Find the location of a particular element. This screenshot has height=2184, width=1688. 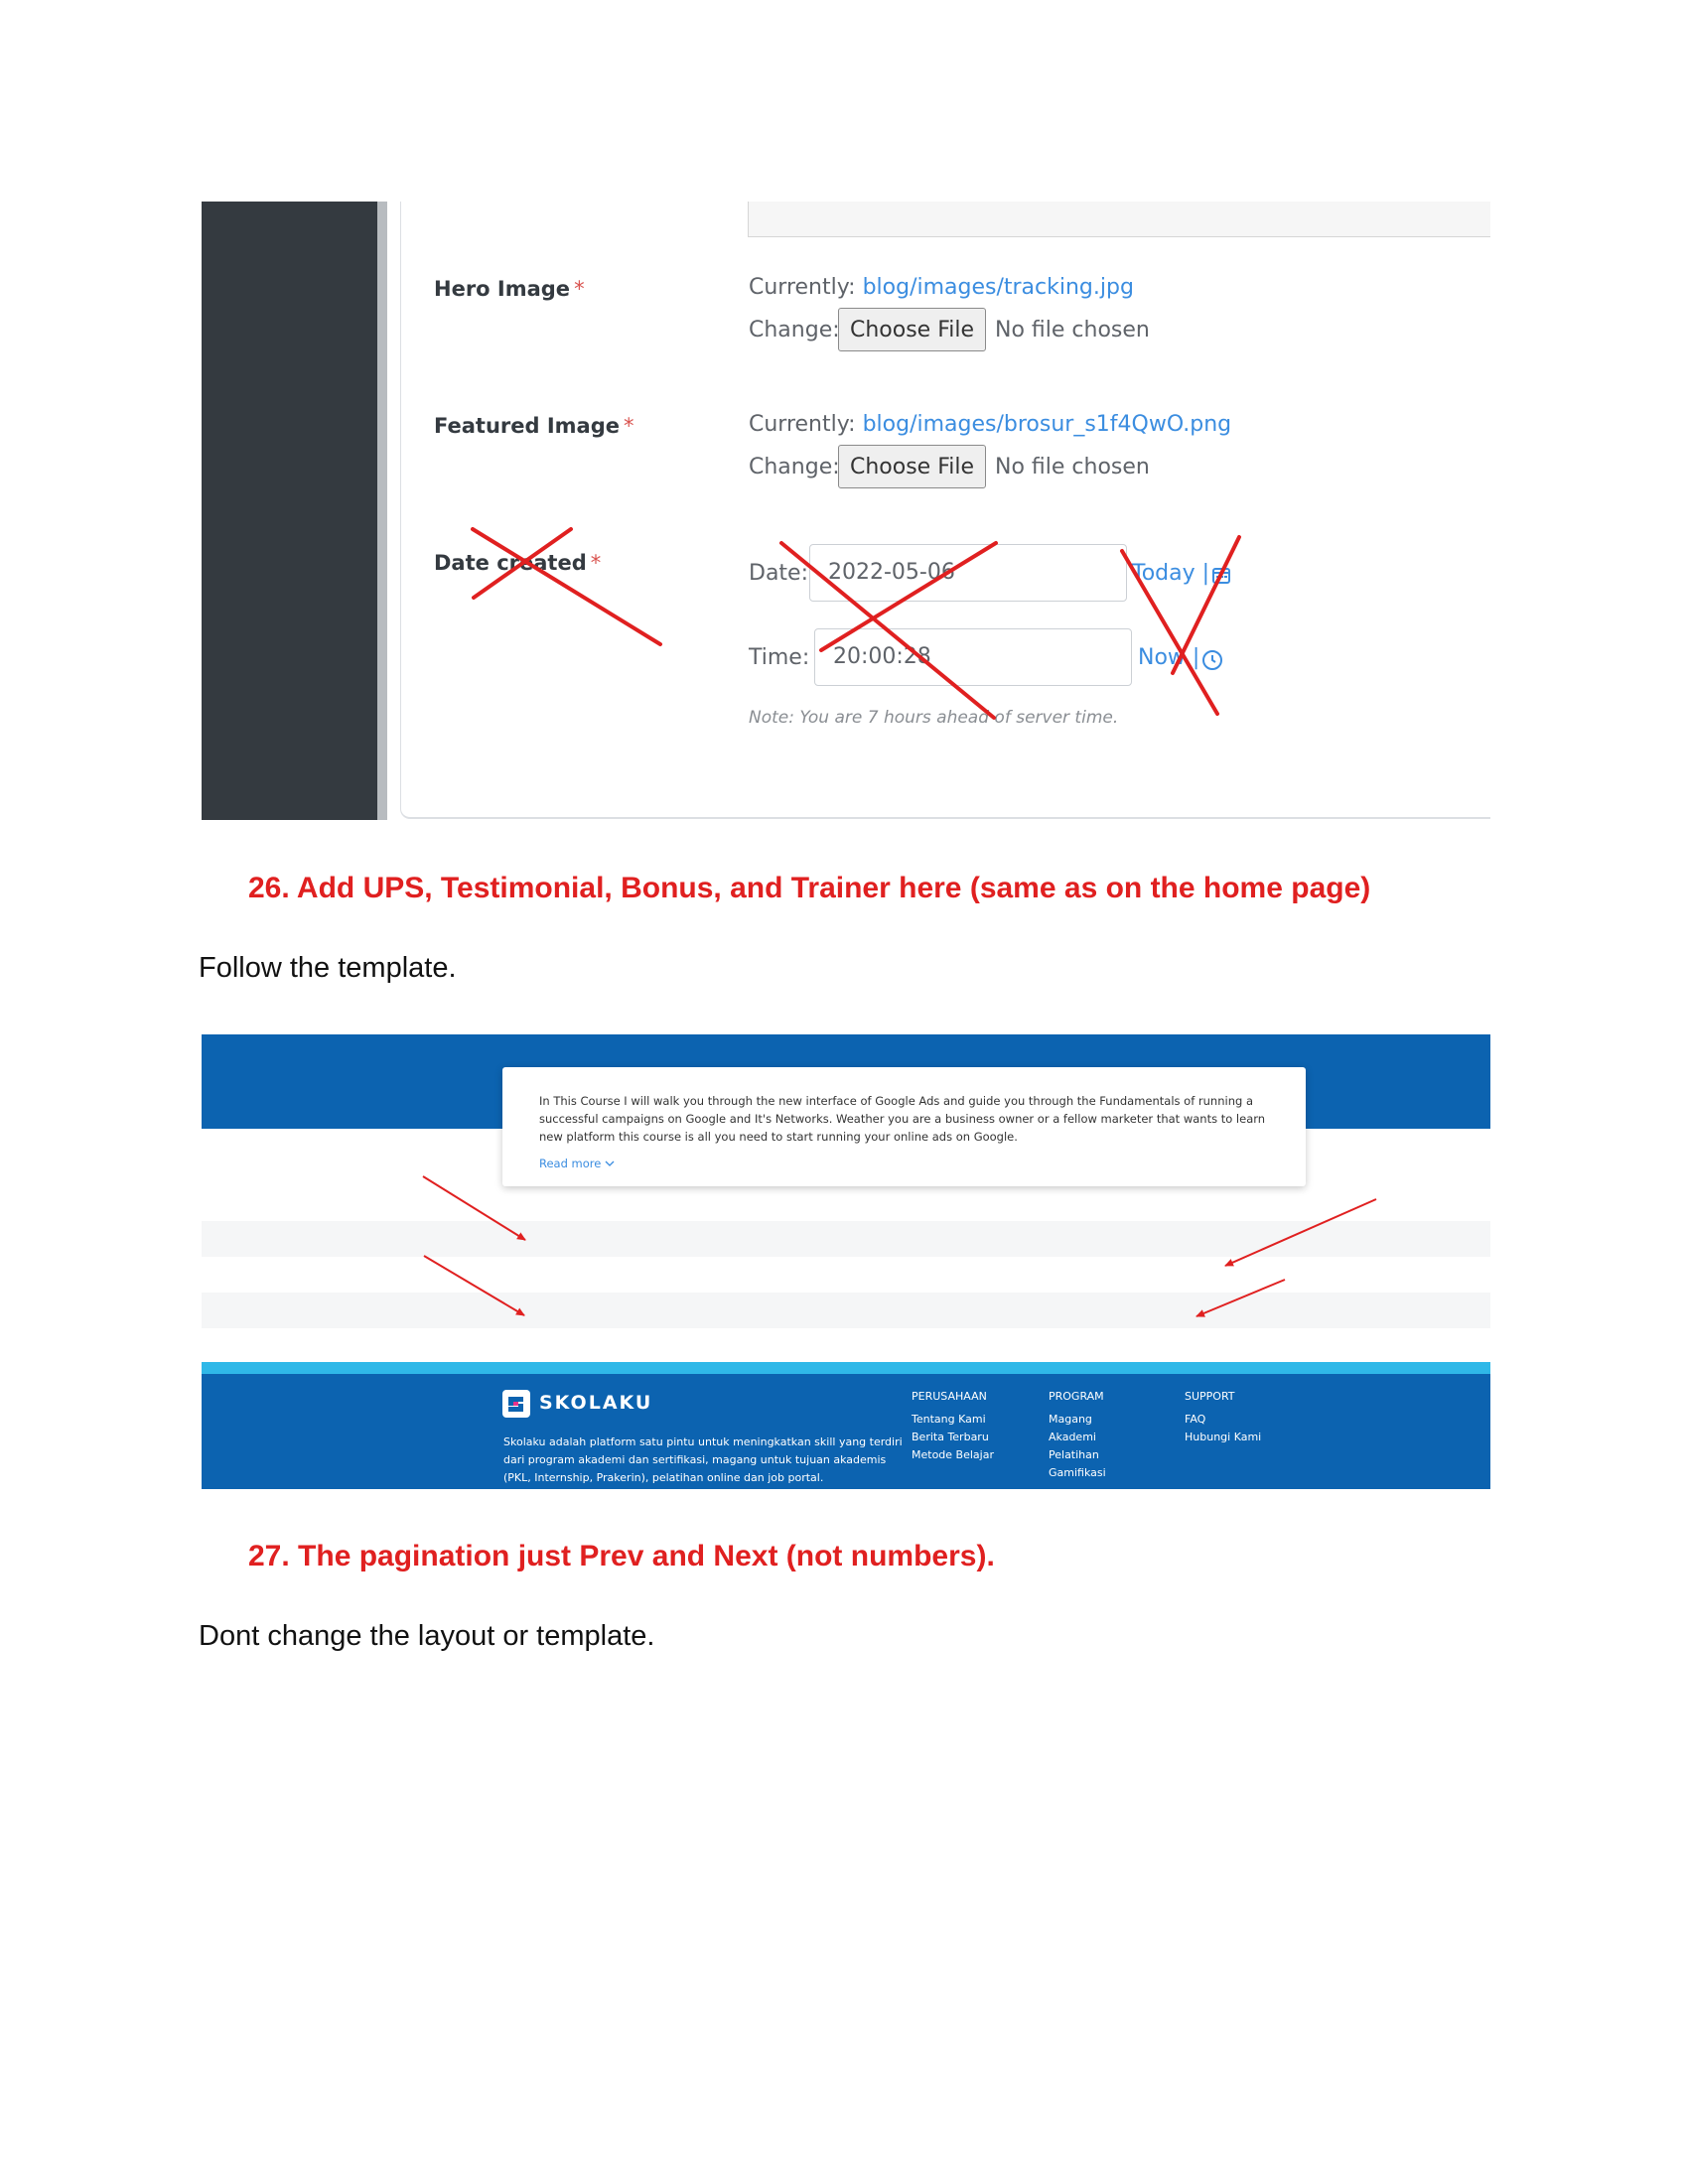

footer-link: Metode Belajar is located at coordinates (953, 1455).